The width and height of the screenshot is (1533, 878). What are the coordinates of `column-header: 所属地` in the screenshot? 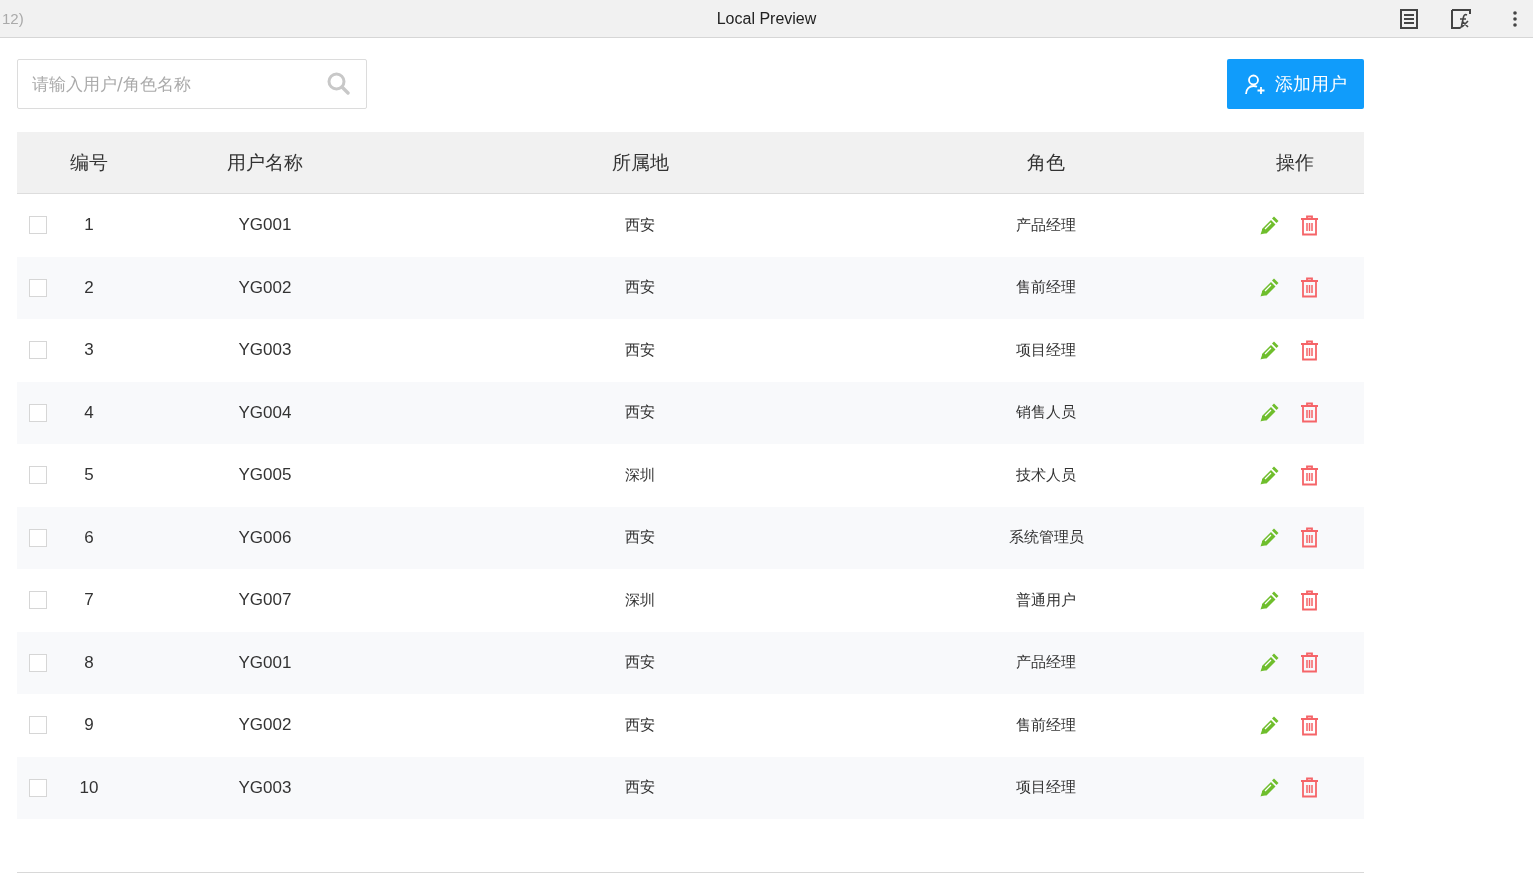 It's located at (640, 161).